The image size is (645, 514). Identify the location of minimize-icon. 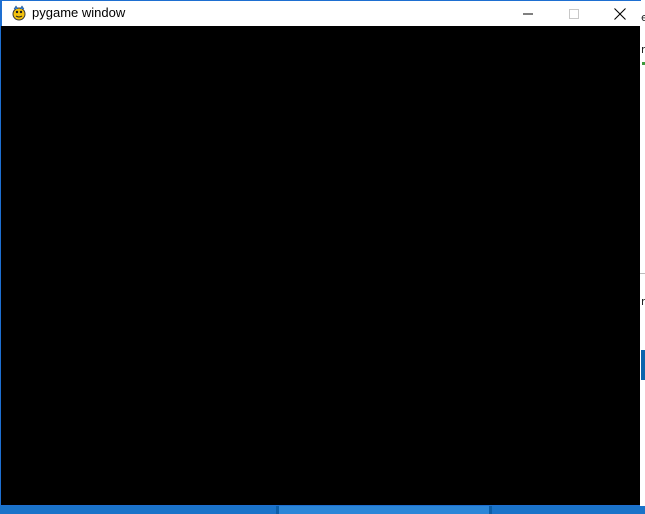
(528, 14).